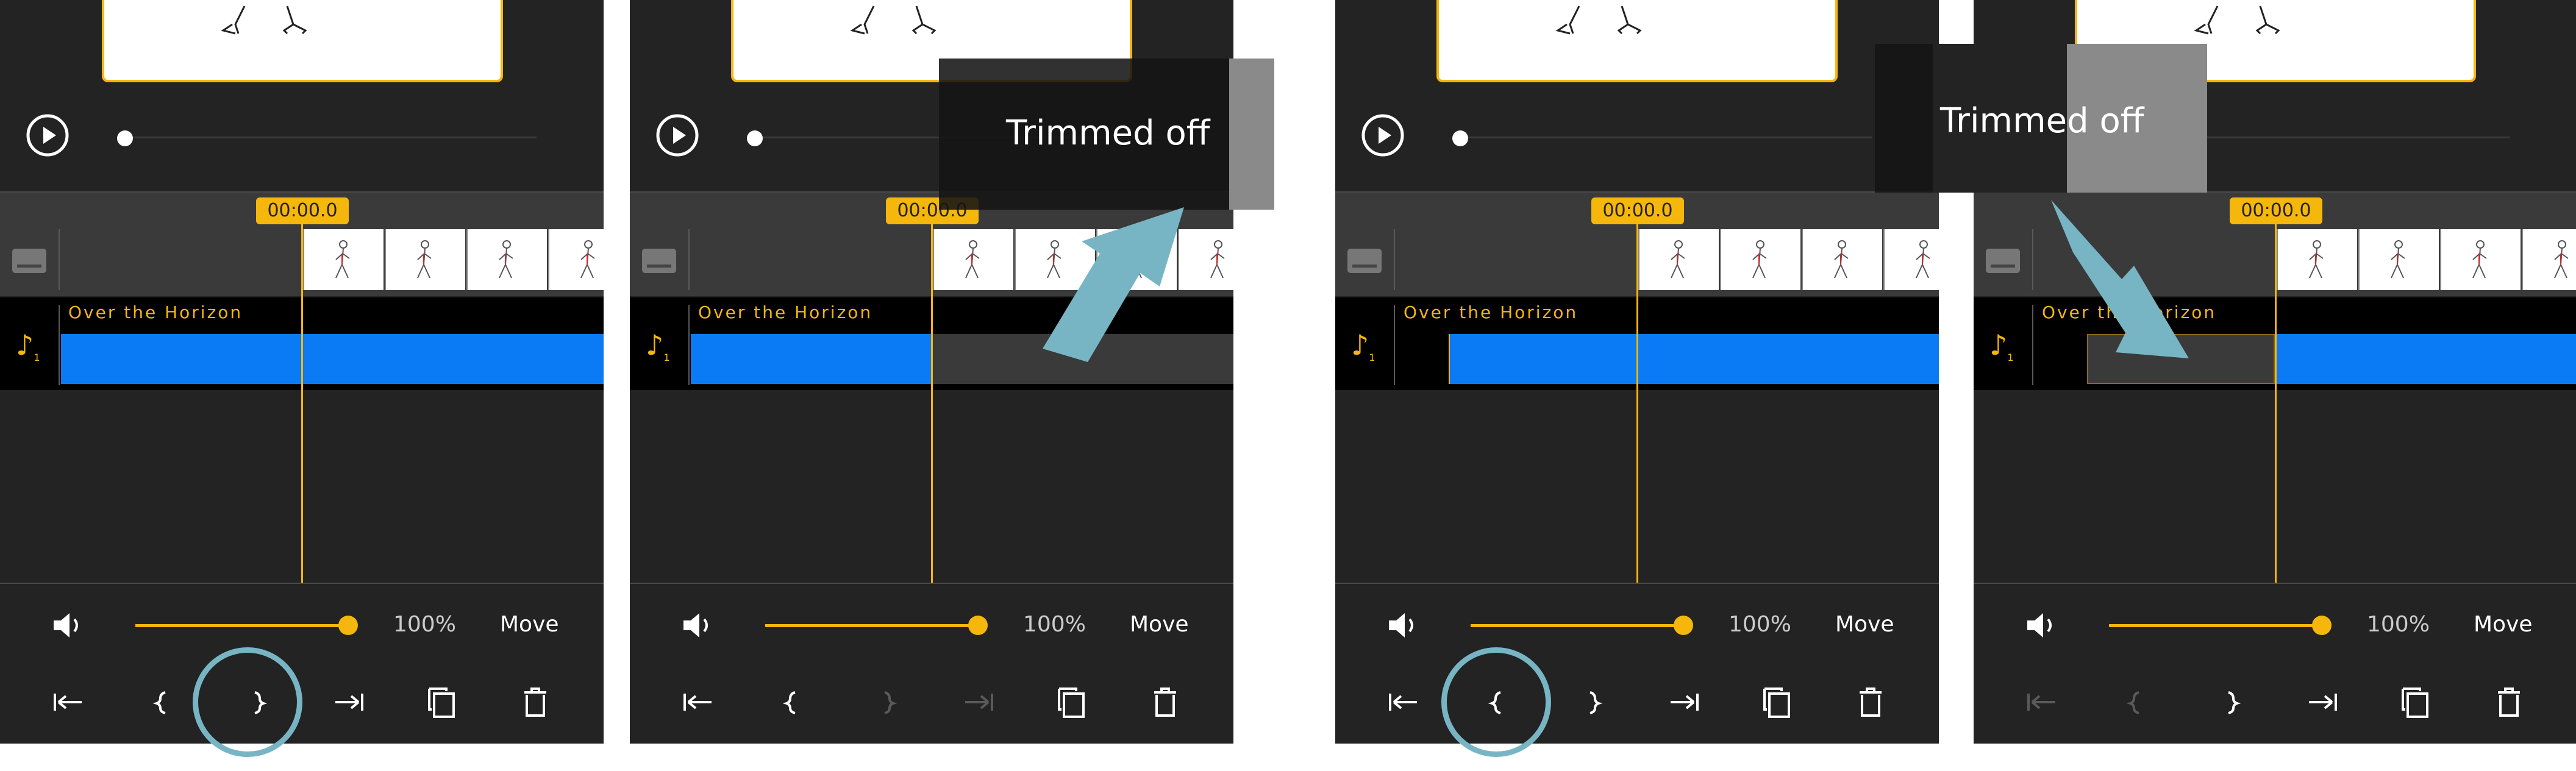 The width and height of the screenshot is (2576, 771). What do you see at coordinates (155, 312) in the screenshot?
I see `audio-clip-title: Over the Horizon` at bounding box center [155, 312].